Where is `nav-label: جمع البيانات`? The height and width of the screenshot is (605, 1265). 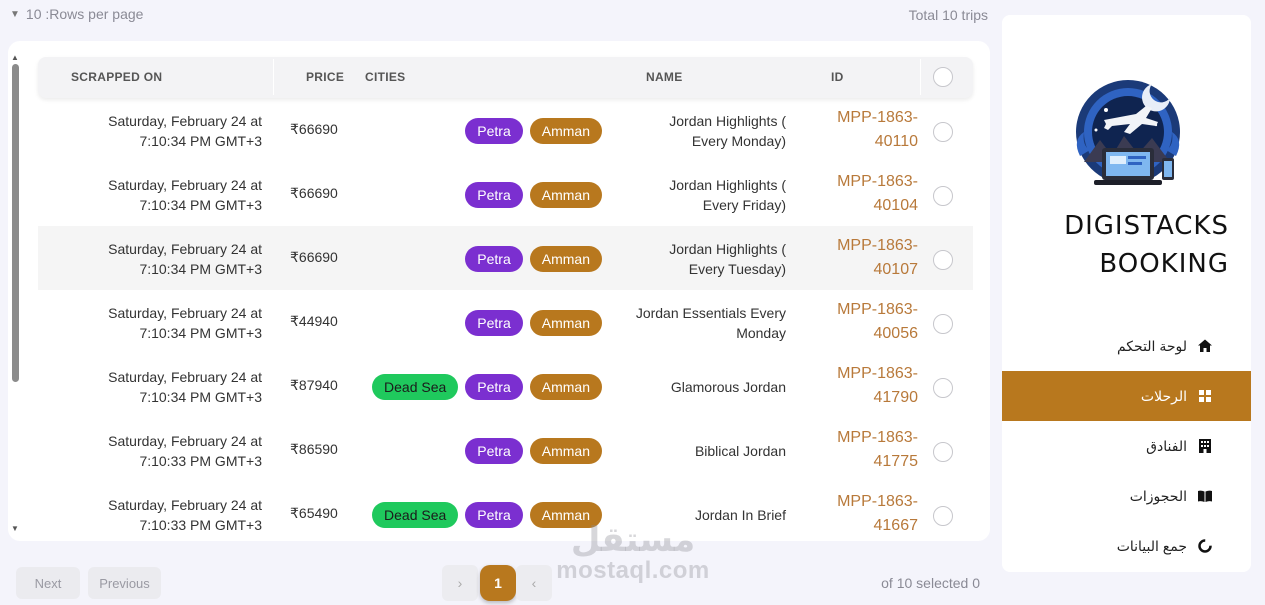
nav-label: جمع البيانات is located at coordinates (1151, 545).